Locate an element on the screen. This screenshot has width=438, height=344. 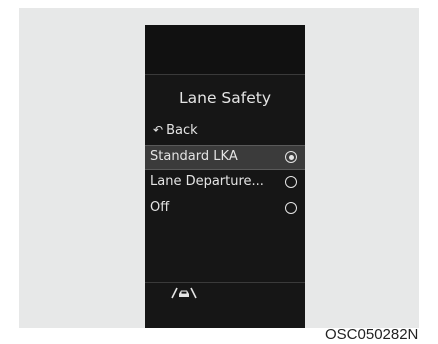
radio-selected-icon is located at coordinates (291, 157).